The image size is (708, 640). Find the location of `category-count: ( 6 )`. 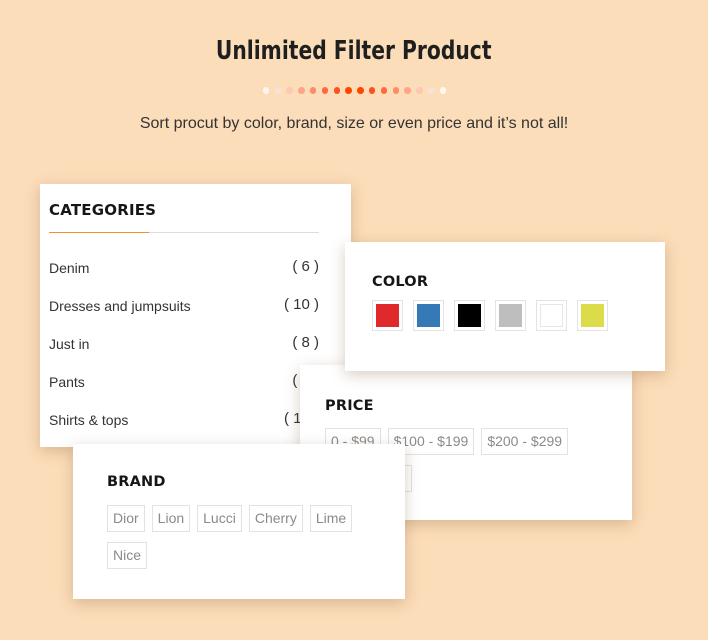

category-count: ( 6 ) is located at coordinates (305, 266).